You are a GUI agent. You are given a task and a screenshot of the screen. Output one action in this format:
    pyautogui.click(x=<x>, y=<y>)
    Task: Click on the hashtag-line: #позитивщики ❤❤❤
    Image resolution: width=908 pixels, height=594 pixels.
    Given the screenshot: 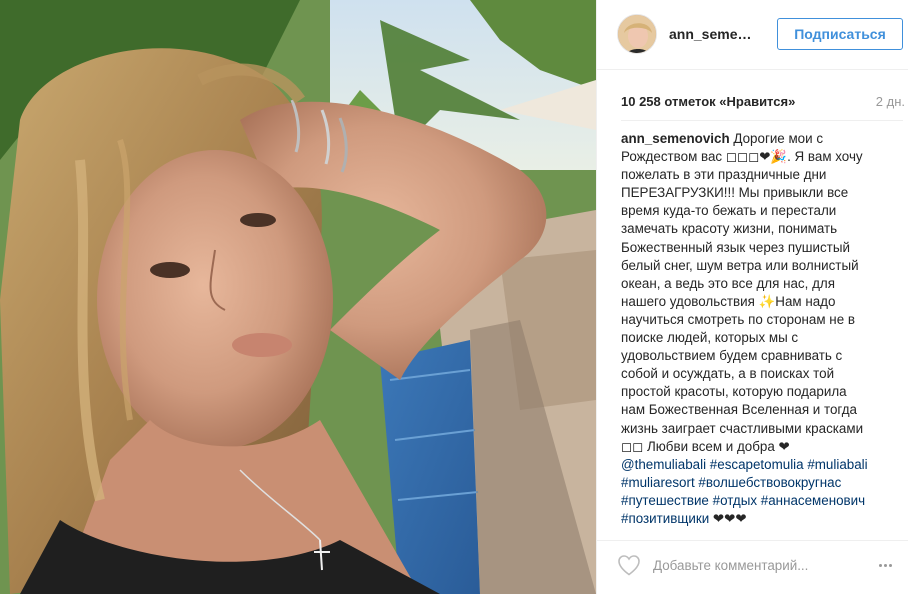 What is the action you would take?
    pyautogui.click(x=761, y=519)
    